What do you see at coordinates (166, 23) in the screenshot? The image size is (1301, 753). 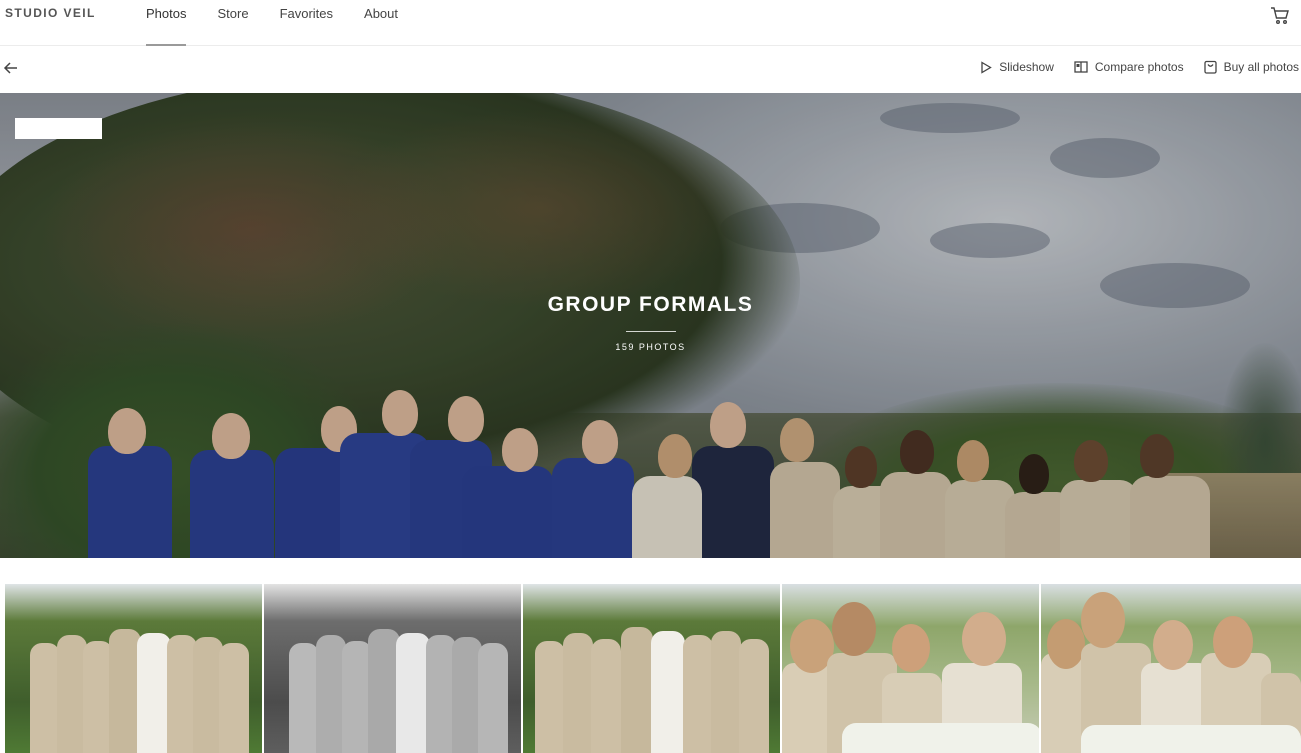 I see `nav-photos: Photos` at bounding box center [166, 23].